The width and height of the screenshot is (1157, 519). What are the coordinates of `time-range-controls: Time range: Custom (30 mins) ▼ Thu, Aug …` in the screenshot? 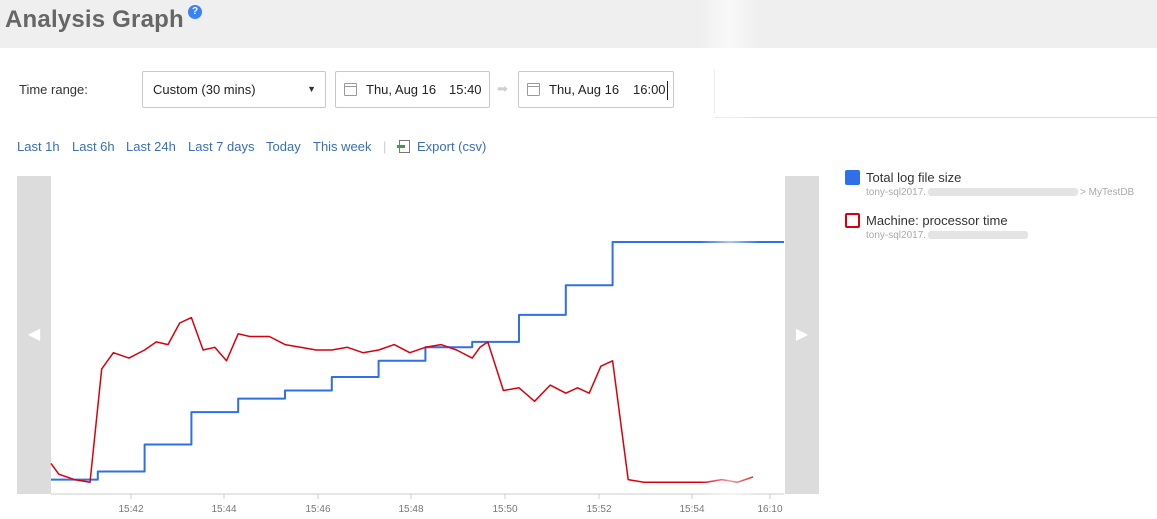 It's located at (578, 89).